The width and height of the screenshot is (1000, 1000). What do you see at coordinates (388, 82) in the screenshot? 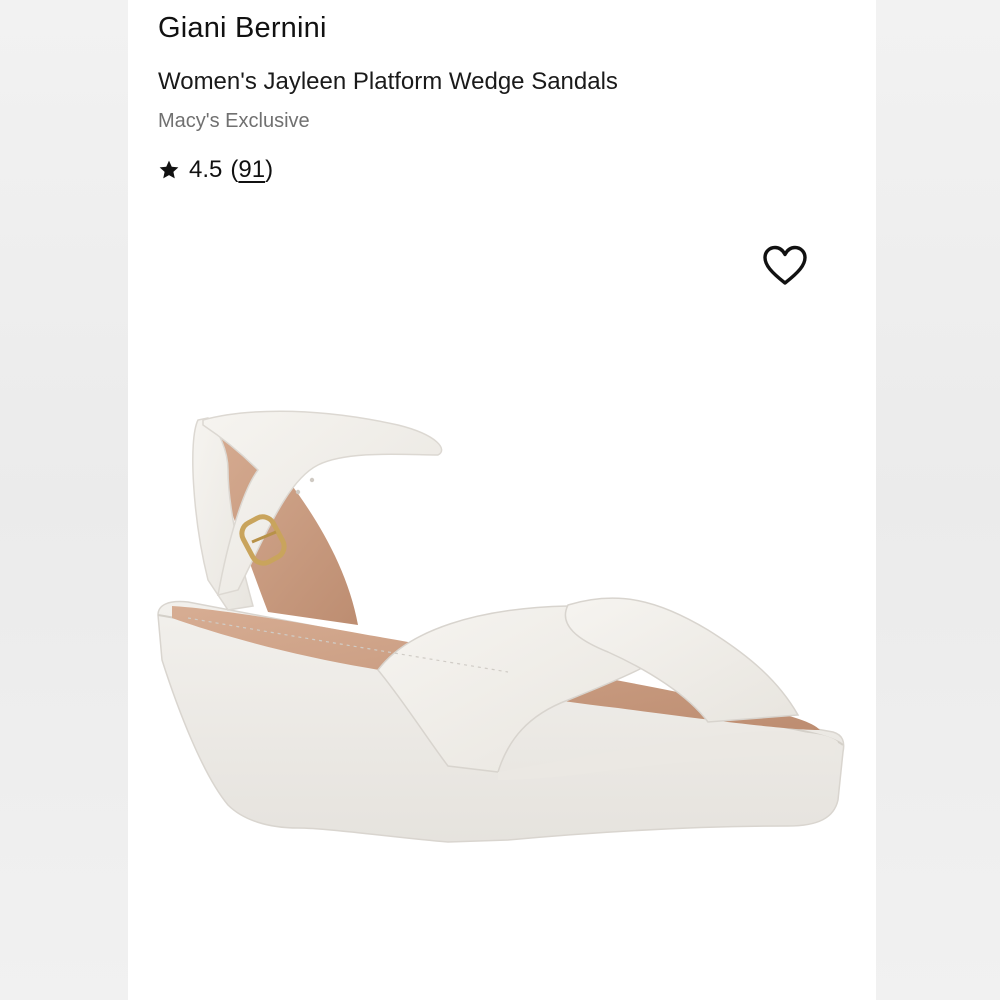
I see `product-title: Women's Jayleen Platform Wedge Sandals` at bounding box center [388, 82].